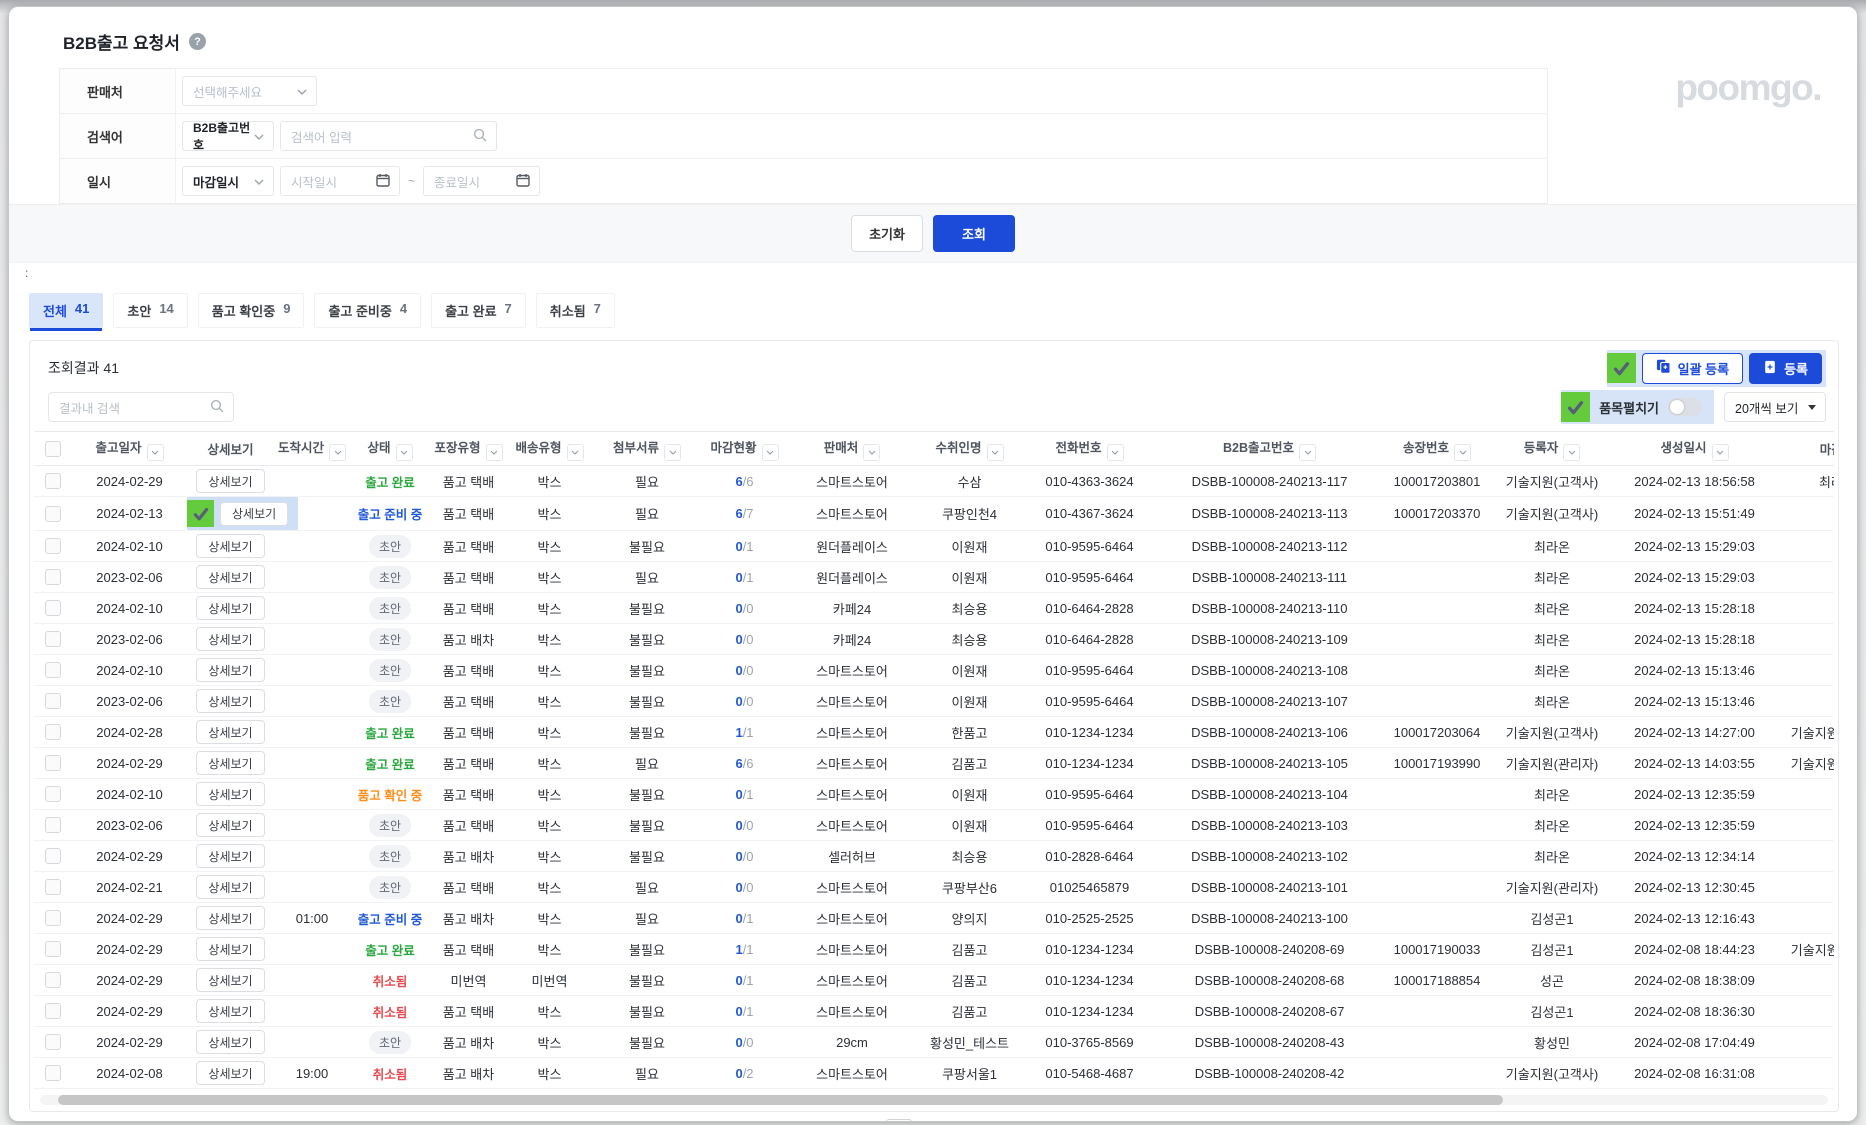 This screenshot has width=1866, height=1125. What do you see at coordinates (340, 181) in the screenshot?
I see `start-date-input: 시작일시` at bounding box center [340, 181].